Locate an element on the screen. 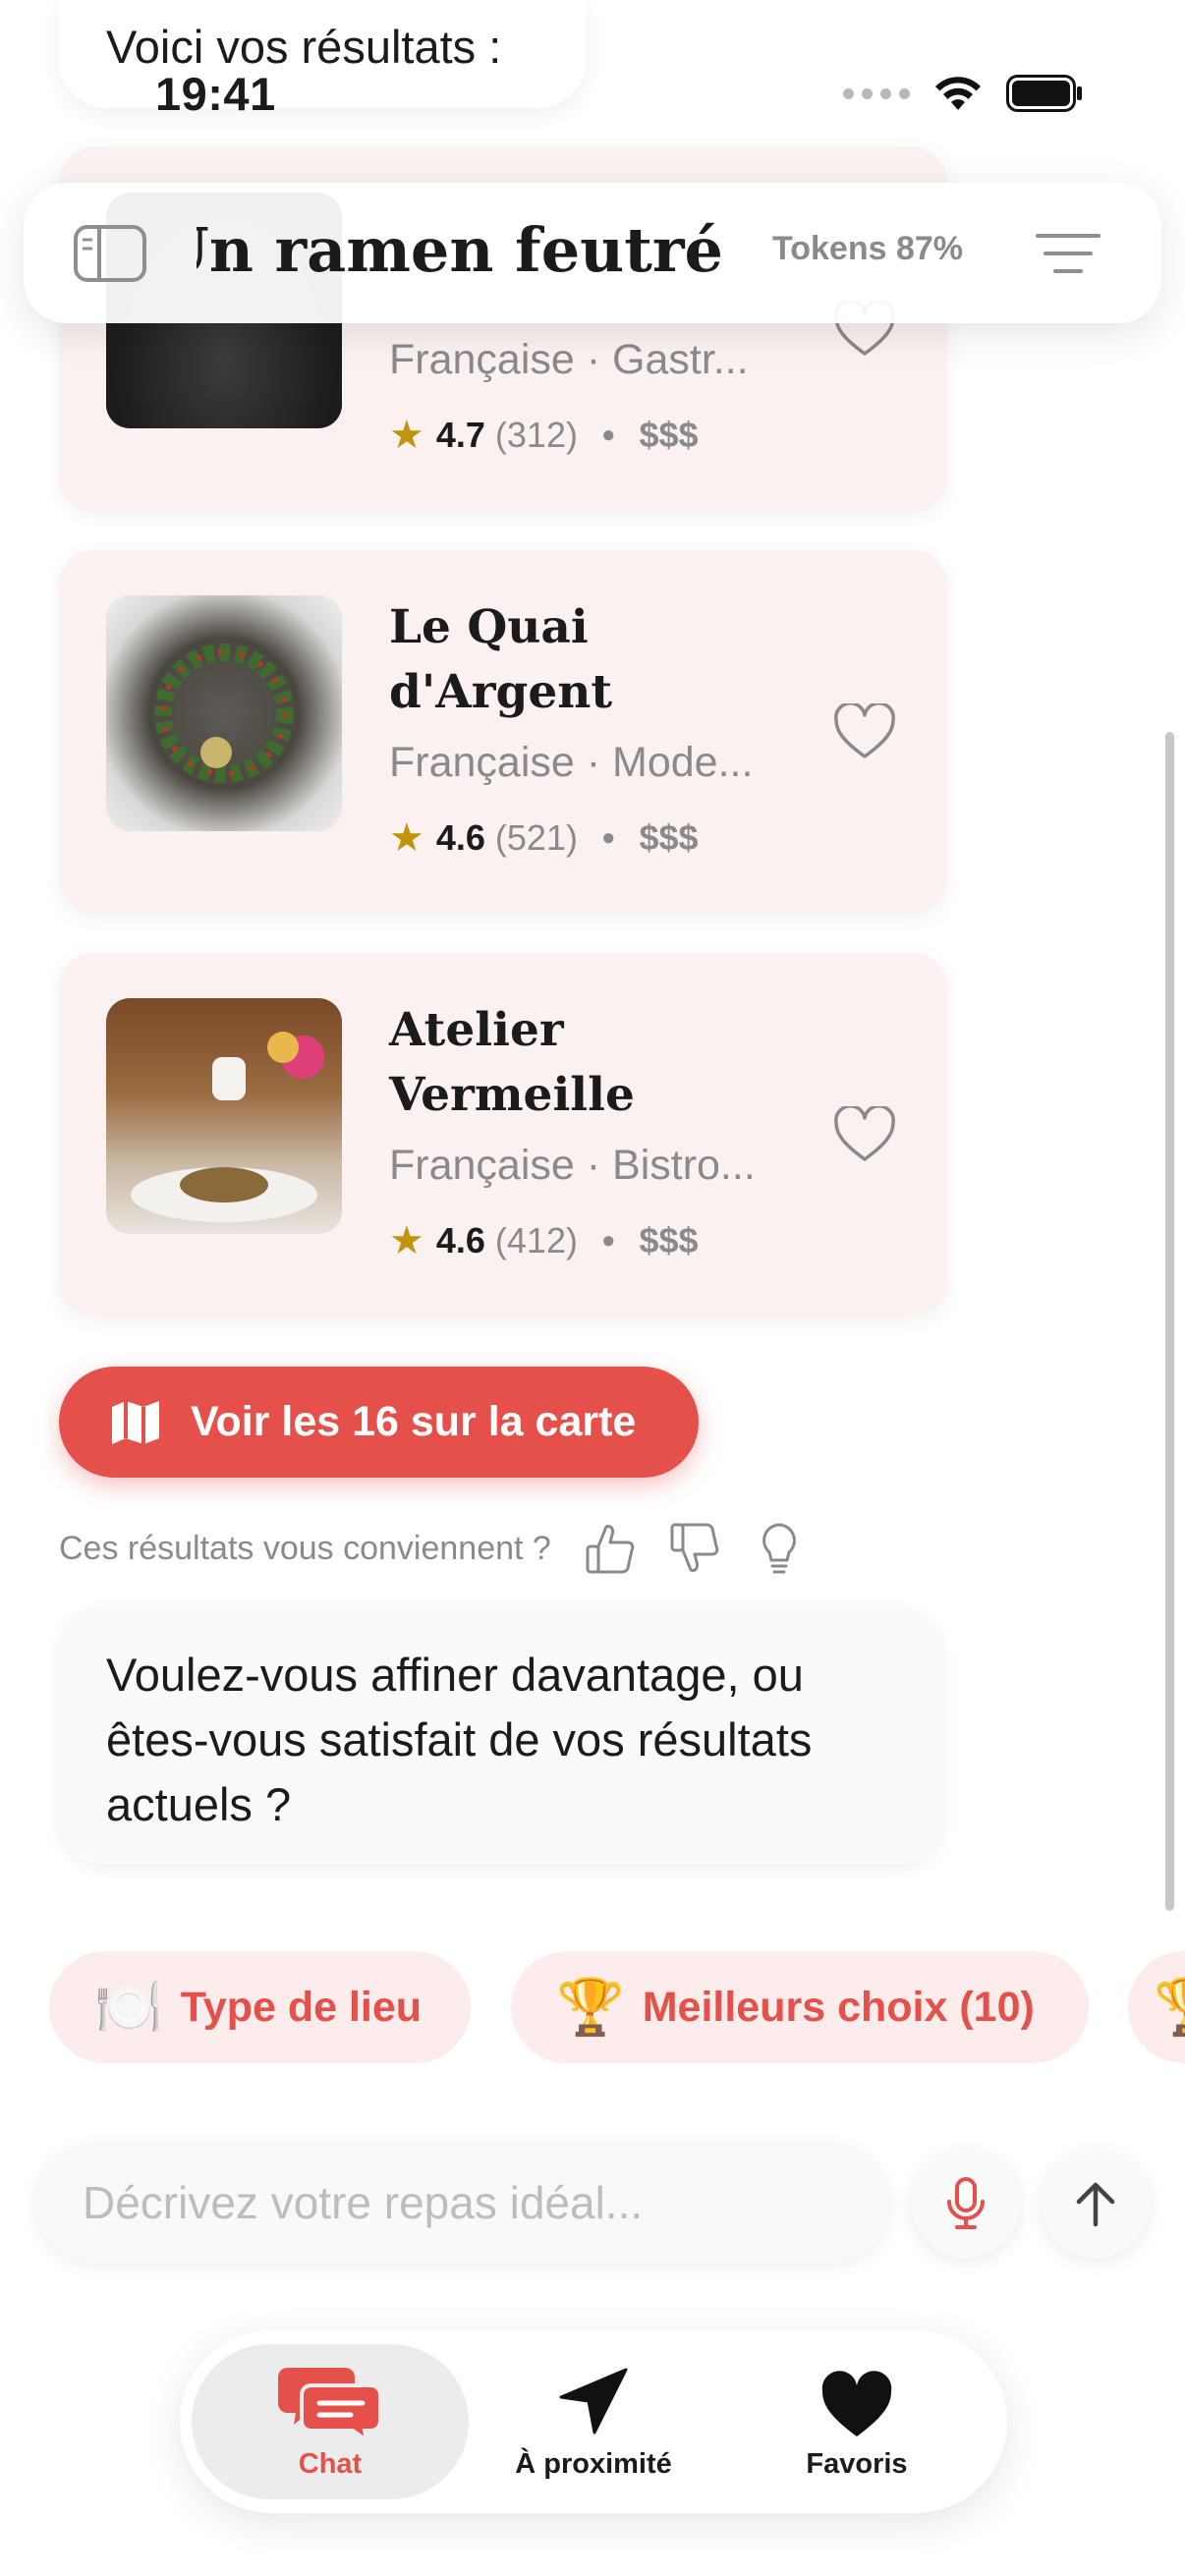 The width and height of the screenshot is (1185, 2576). arrow-up-icon is located at coordinates (1096, 2204).